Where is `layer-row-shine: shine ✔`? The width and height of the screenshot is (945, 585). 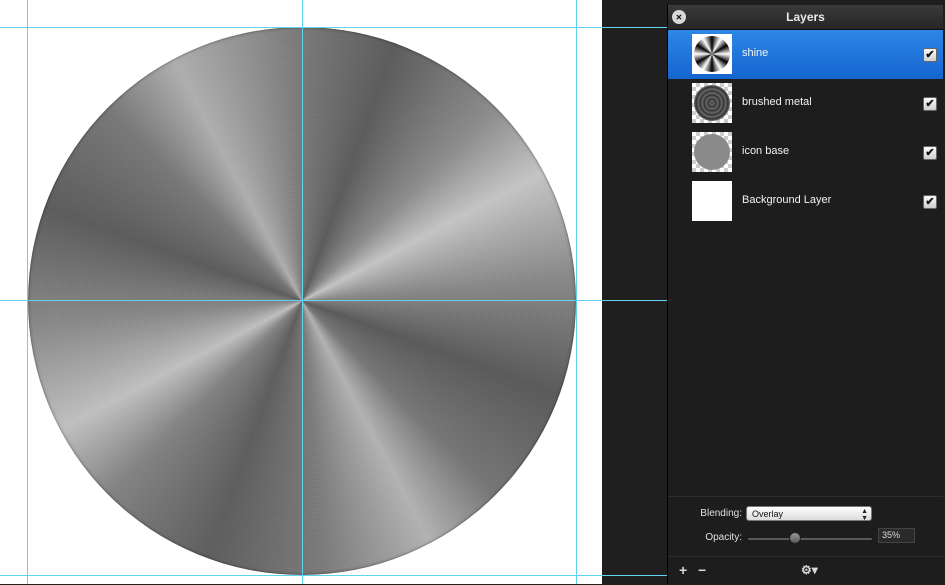
layer-row-shine: shine ✔ is located at coordinates (805, 54).